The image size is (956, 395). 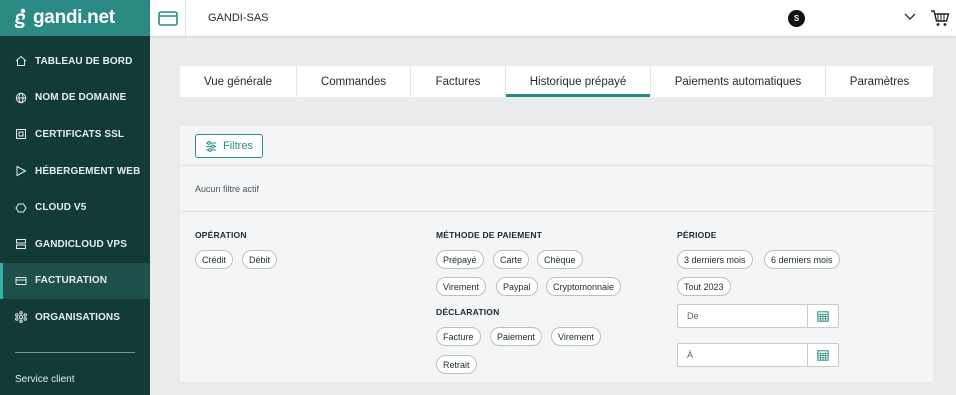 What do you see at coordinates (84, 61) in the screenshot?
I see `sidebar-item-label: TABLEAU DE BORD` at bounding box center [84, 61].